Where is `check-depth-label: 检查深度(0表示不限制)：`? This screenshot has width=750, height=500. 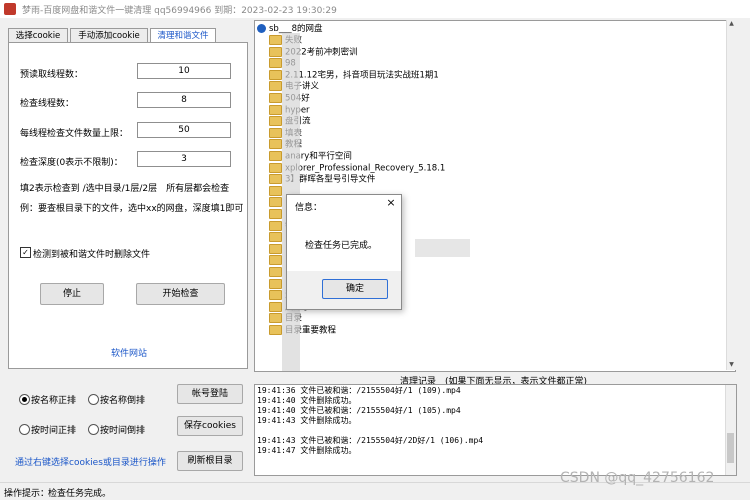
check-depth-label: 检查深度(0表示不限制)： is located at coordinates (71, 163).